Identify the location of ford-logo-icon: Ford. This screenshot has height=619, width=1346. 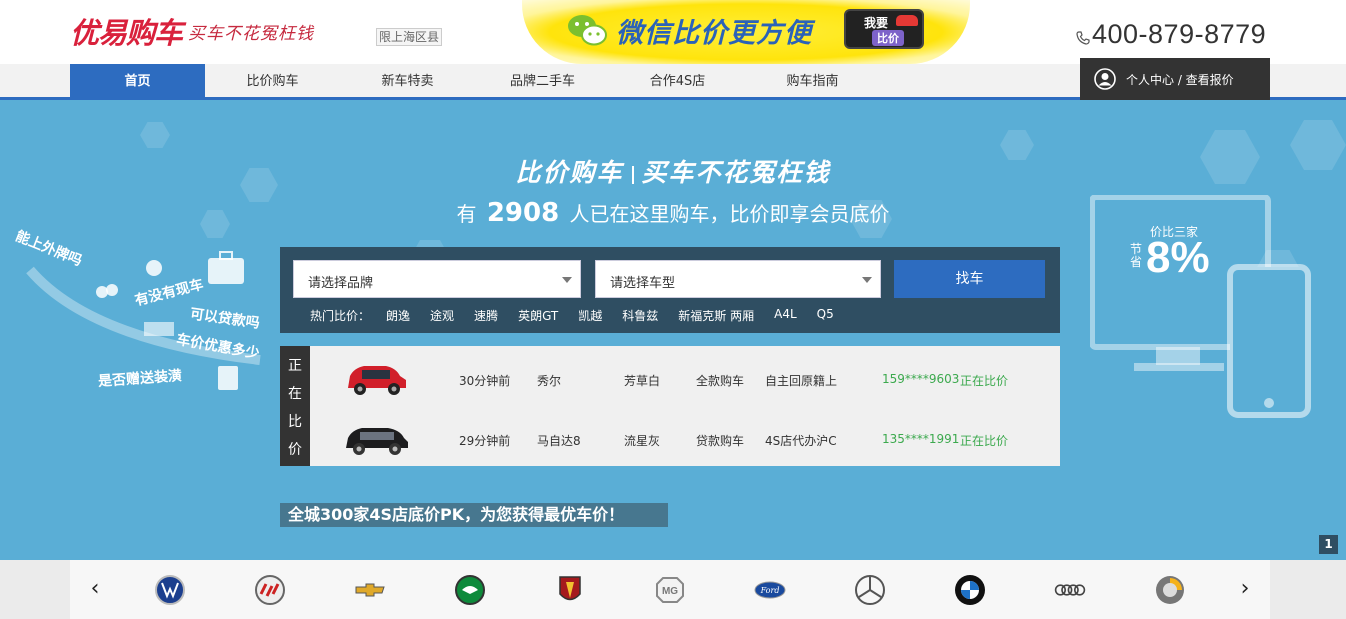
(770, 590).